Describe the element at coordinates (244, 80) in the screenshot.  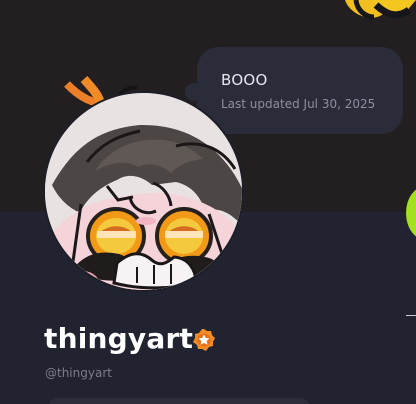
I see `status-text: BOOO` at that location.